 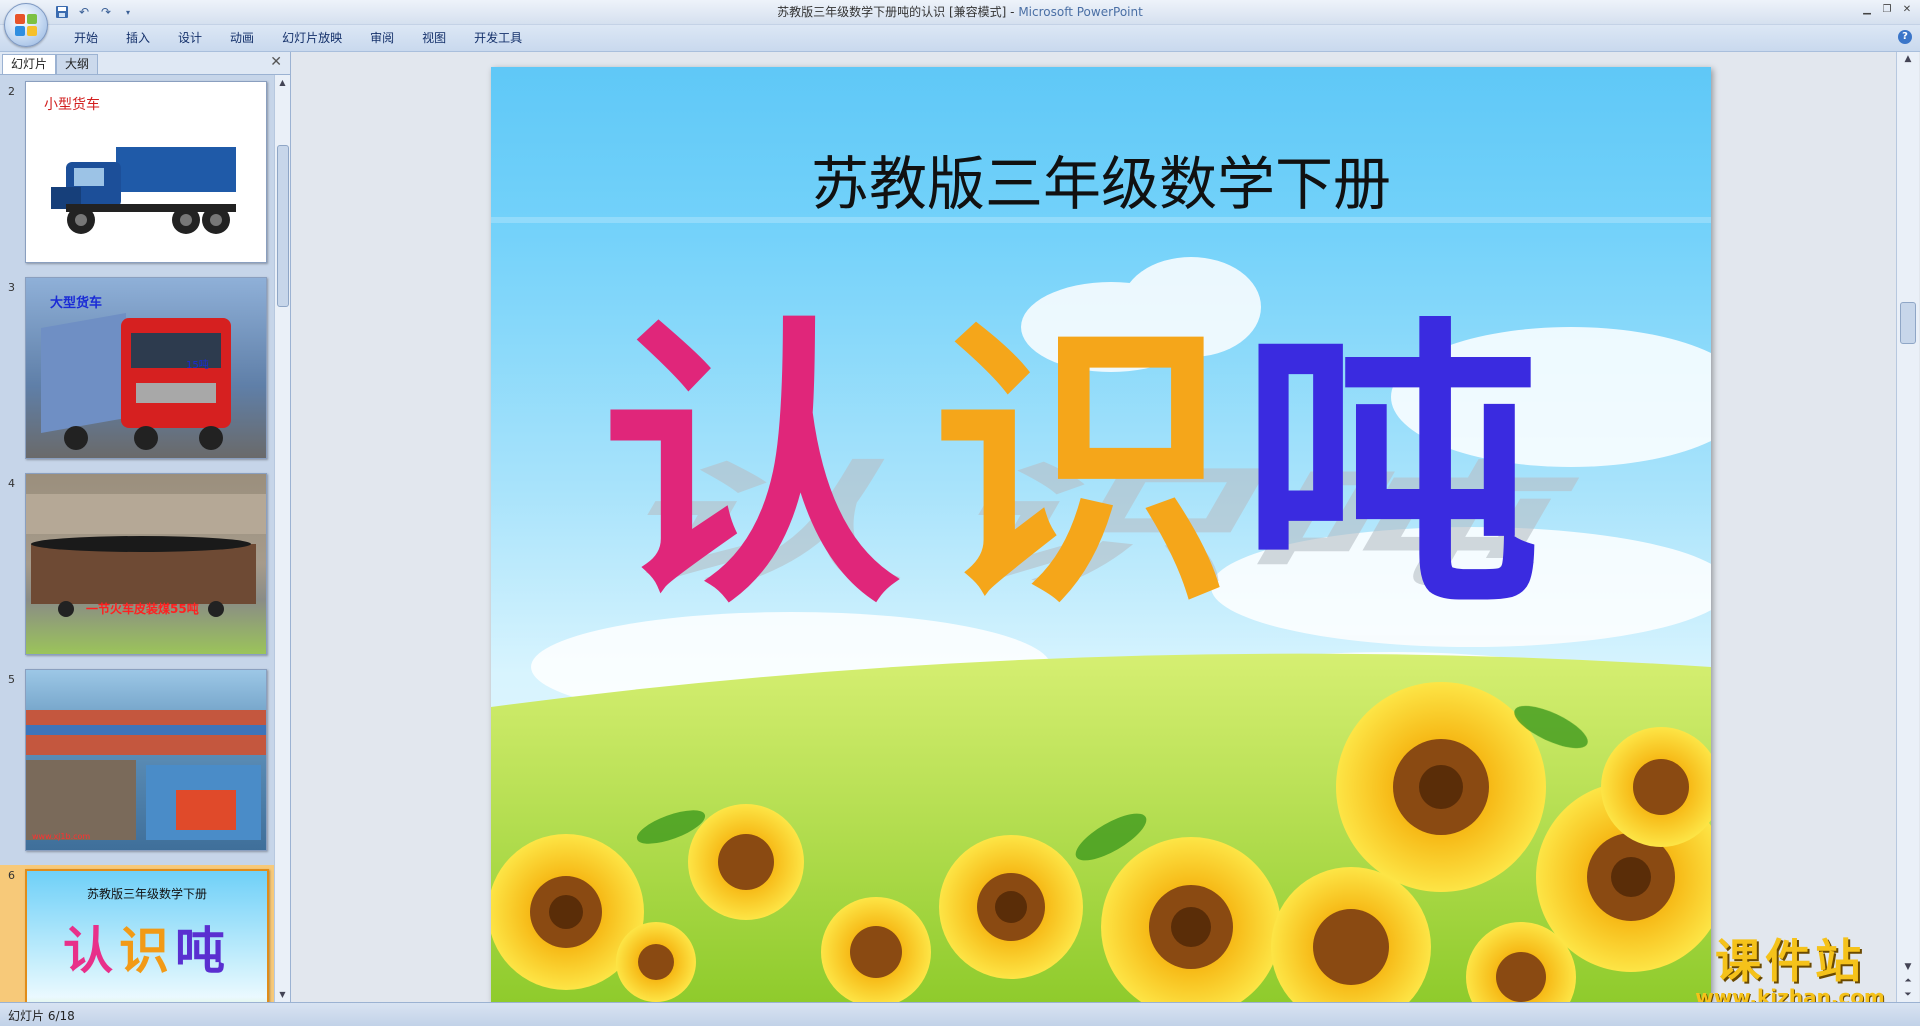 I want to click on tab-home: 开始, so click(x=86, y=38).